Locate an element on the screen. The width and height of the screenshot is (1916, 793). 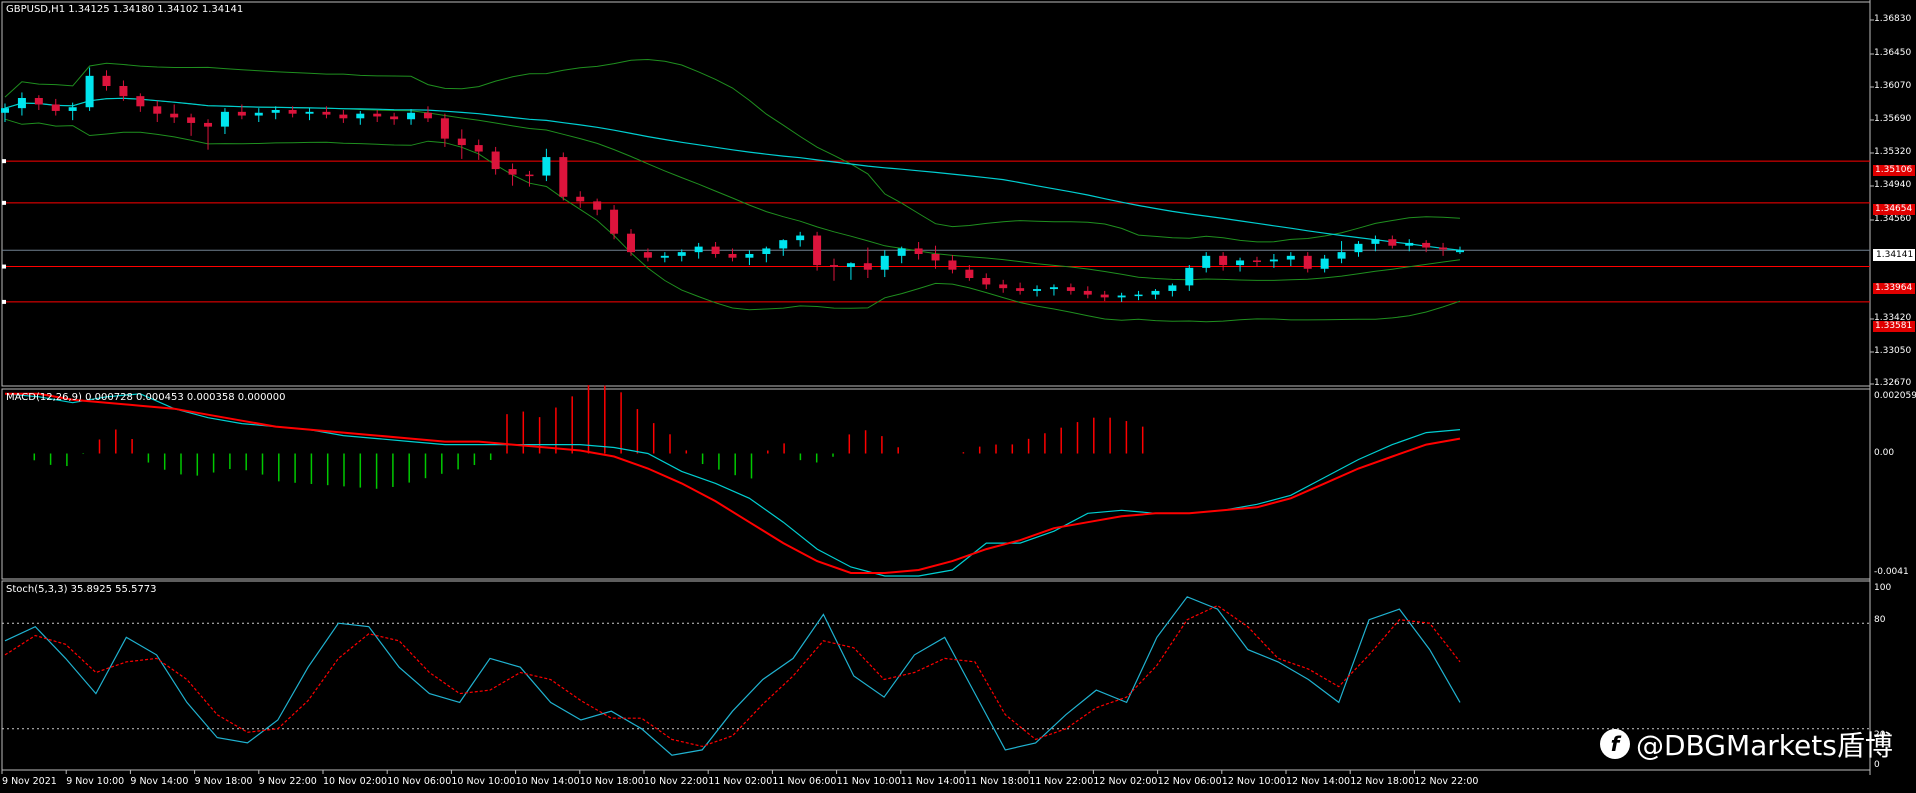
price-tick: 1.34940 is located at coordinates (1893, 185).